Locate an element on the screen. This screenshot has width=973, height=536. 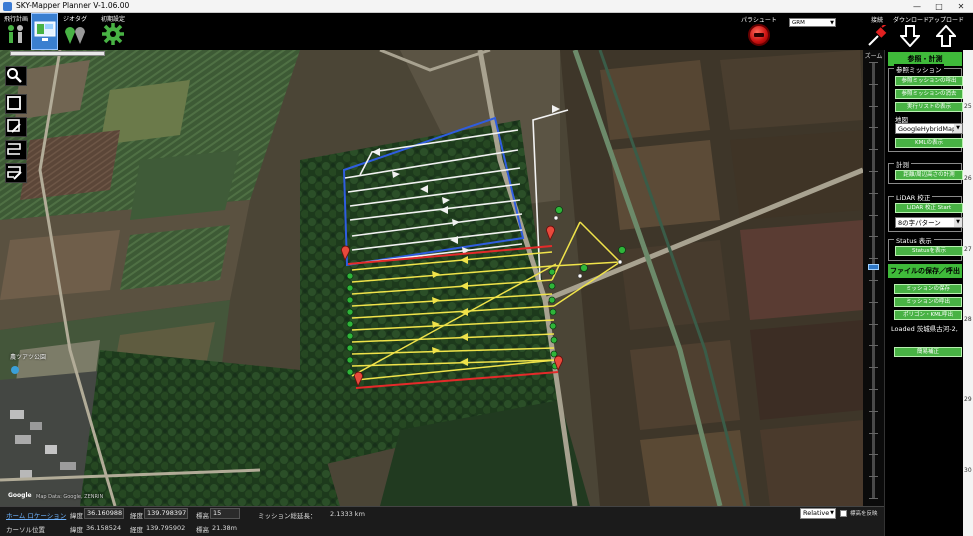
route-edit-tool is located at coordinates (16, 173).